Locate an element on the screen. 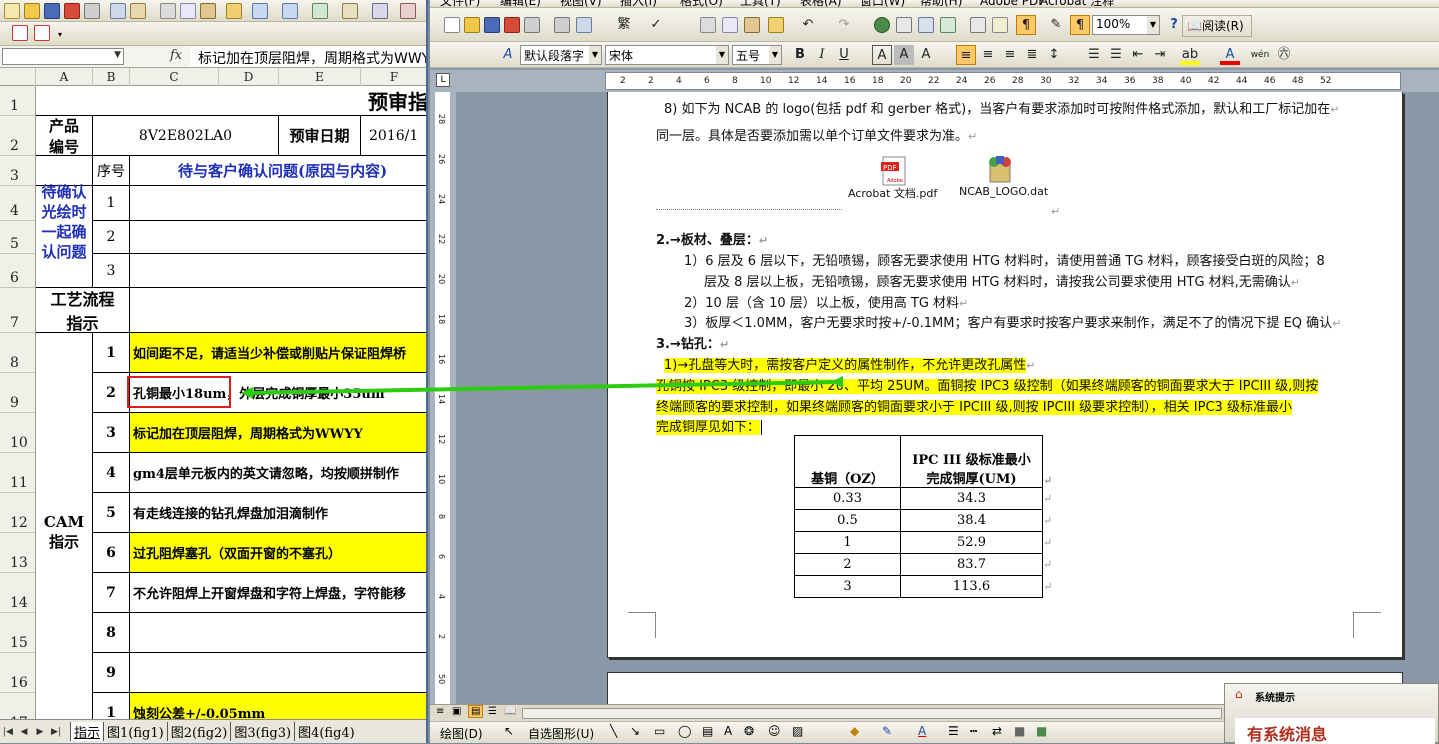 The image size is (1439, 744). print-preview-icon is located at coordinates (118, 11).